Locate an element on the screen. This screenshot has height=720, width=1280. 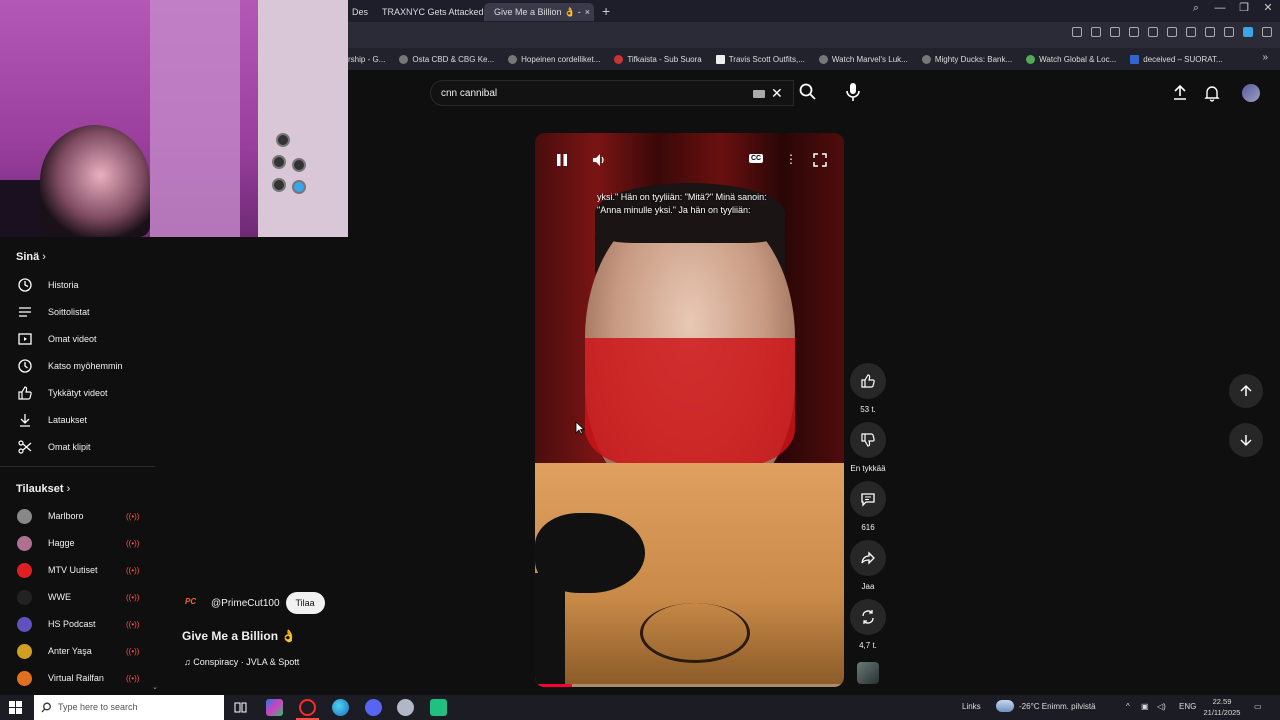
restore-icon: ❐ is located at coordinates (1244, 8).